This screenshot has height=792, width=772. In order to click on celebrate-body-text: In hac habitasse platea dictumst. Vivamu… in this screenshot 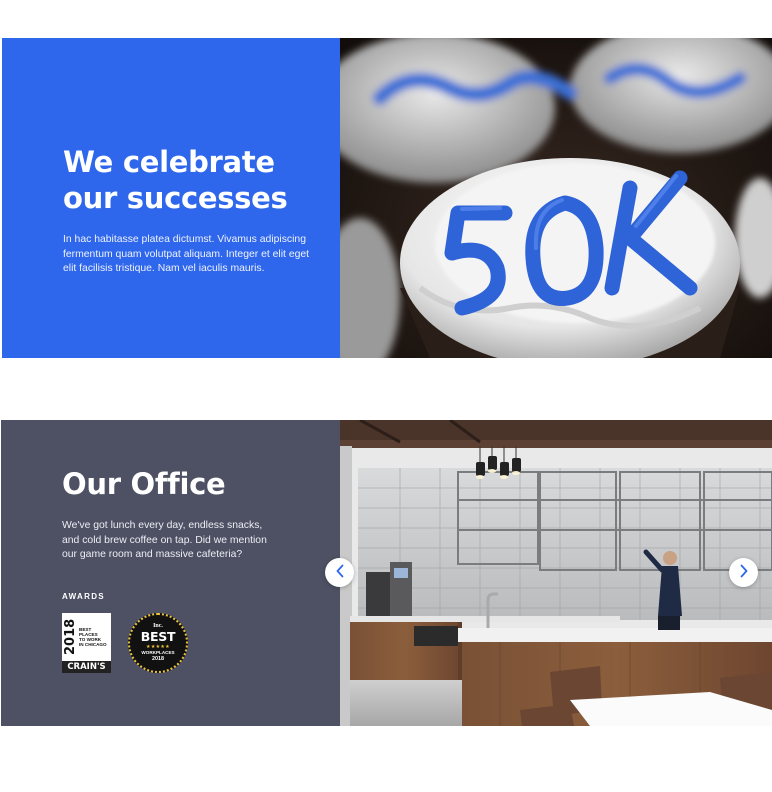, I will do `click(186, 254)`.